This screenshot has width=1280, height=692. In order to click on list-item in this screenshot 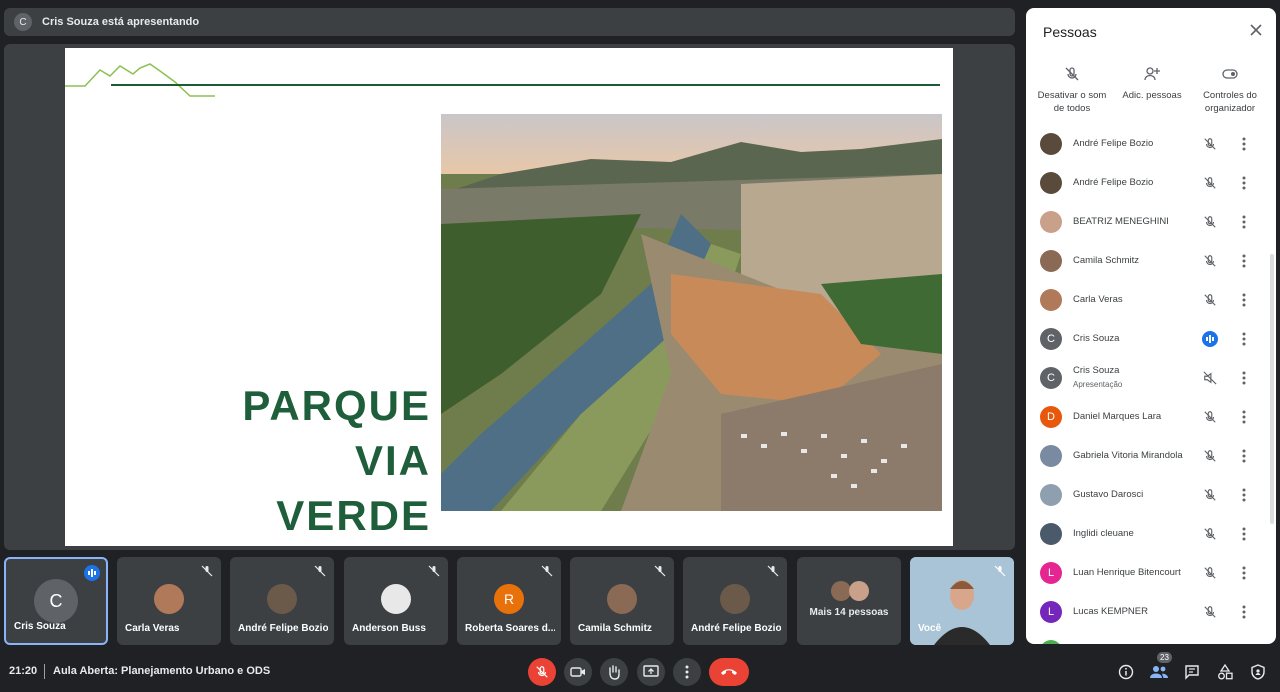, I will do `click(1151, 637)`.